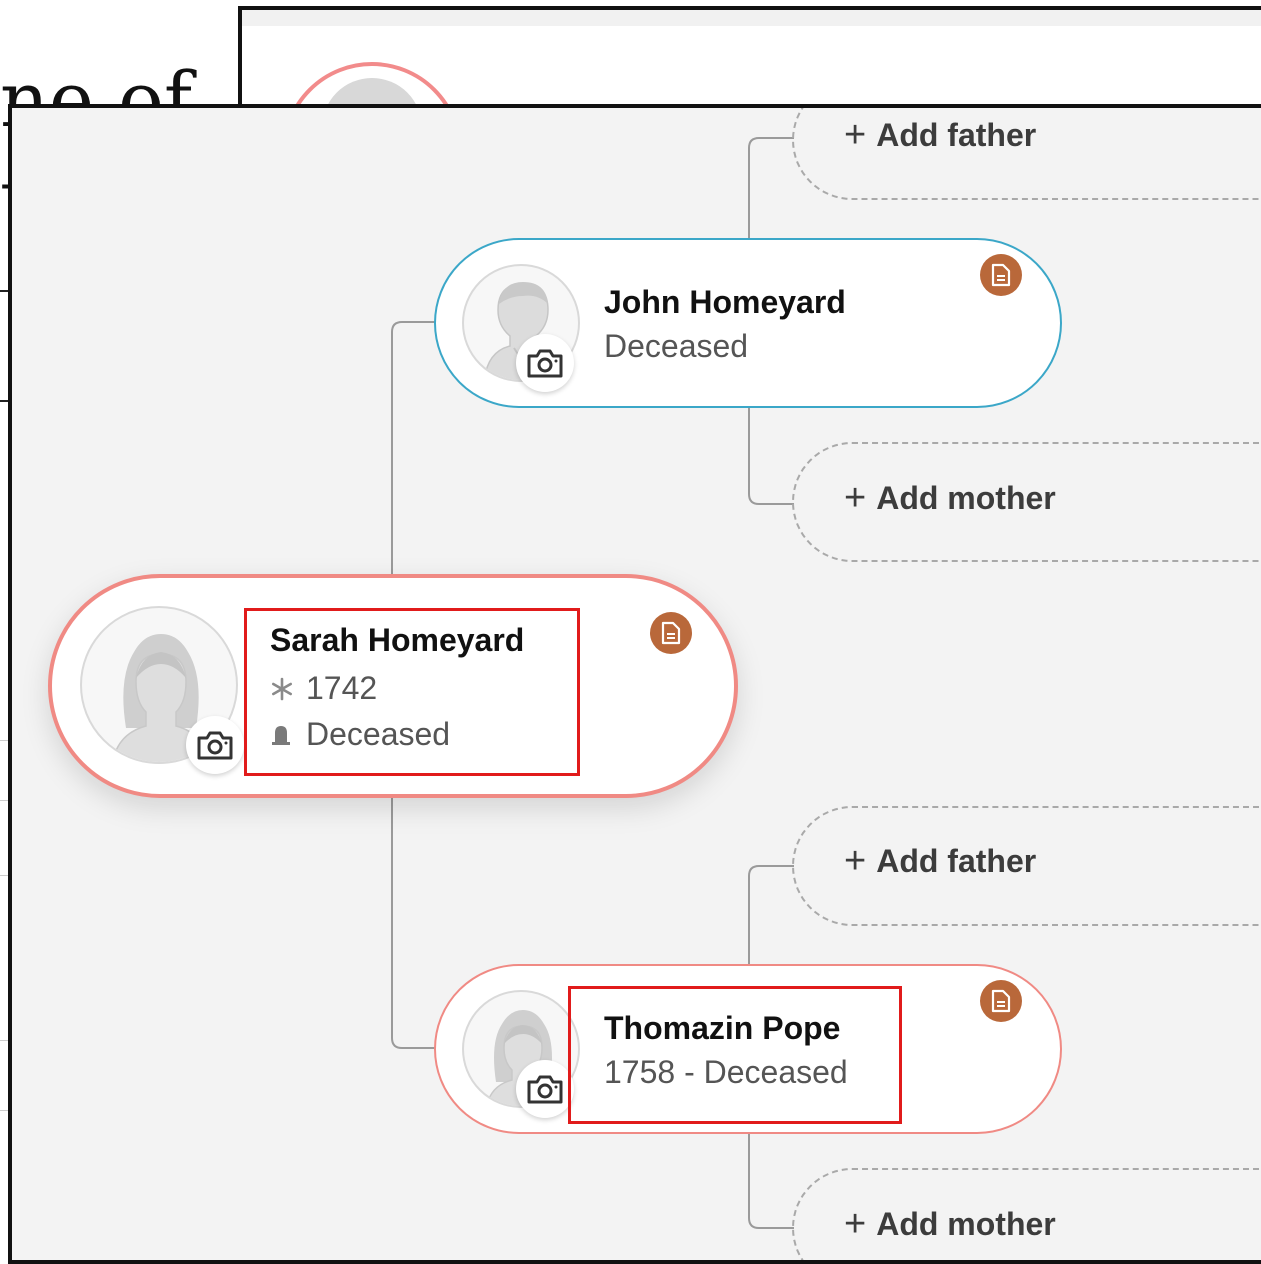 The height and width of the screenshot is (1264, 1261). Describe the element at coordinates (748, 323) in the screenshot. I see `father-card: John Homeyard Deceased` at that location.